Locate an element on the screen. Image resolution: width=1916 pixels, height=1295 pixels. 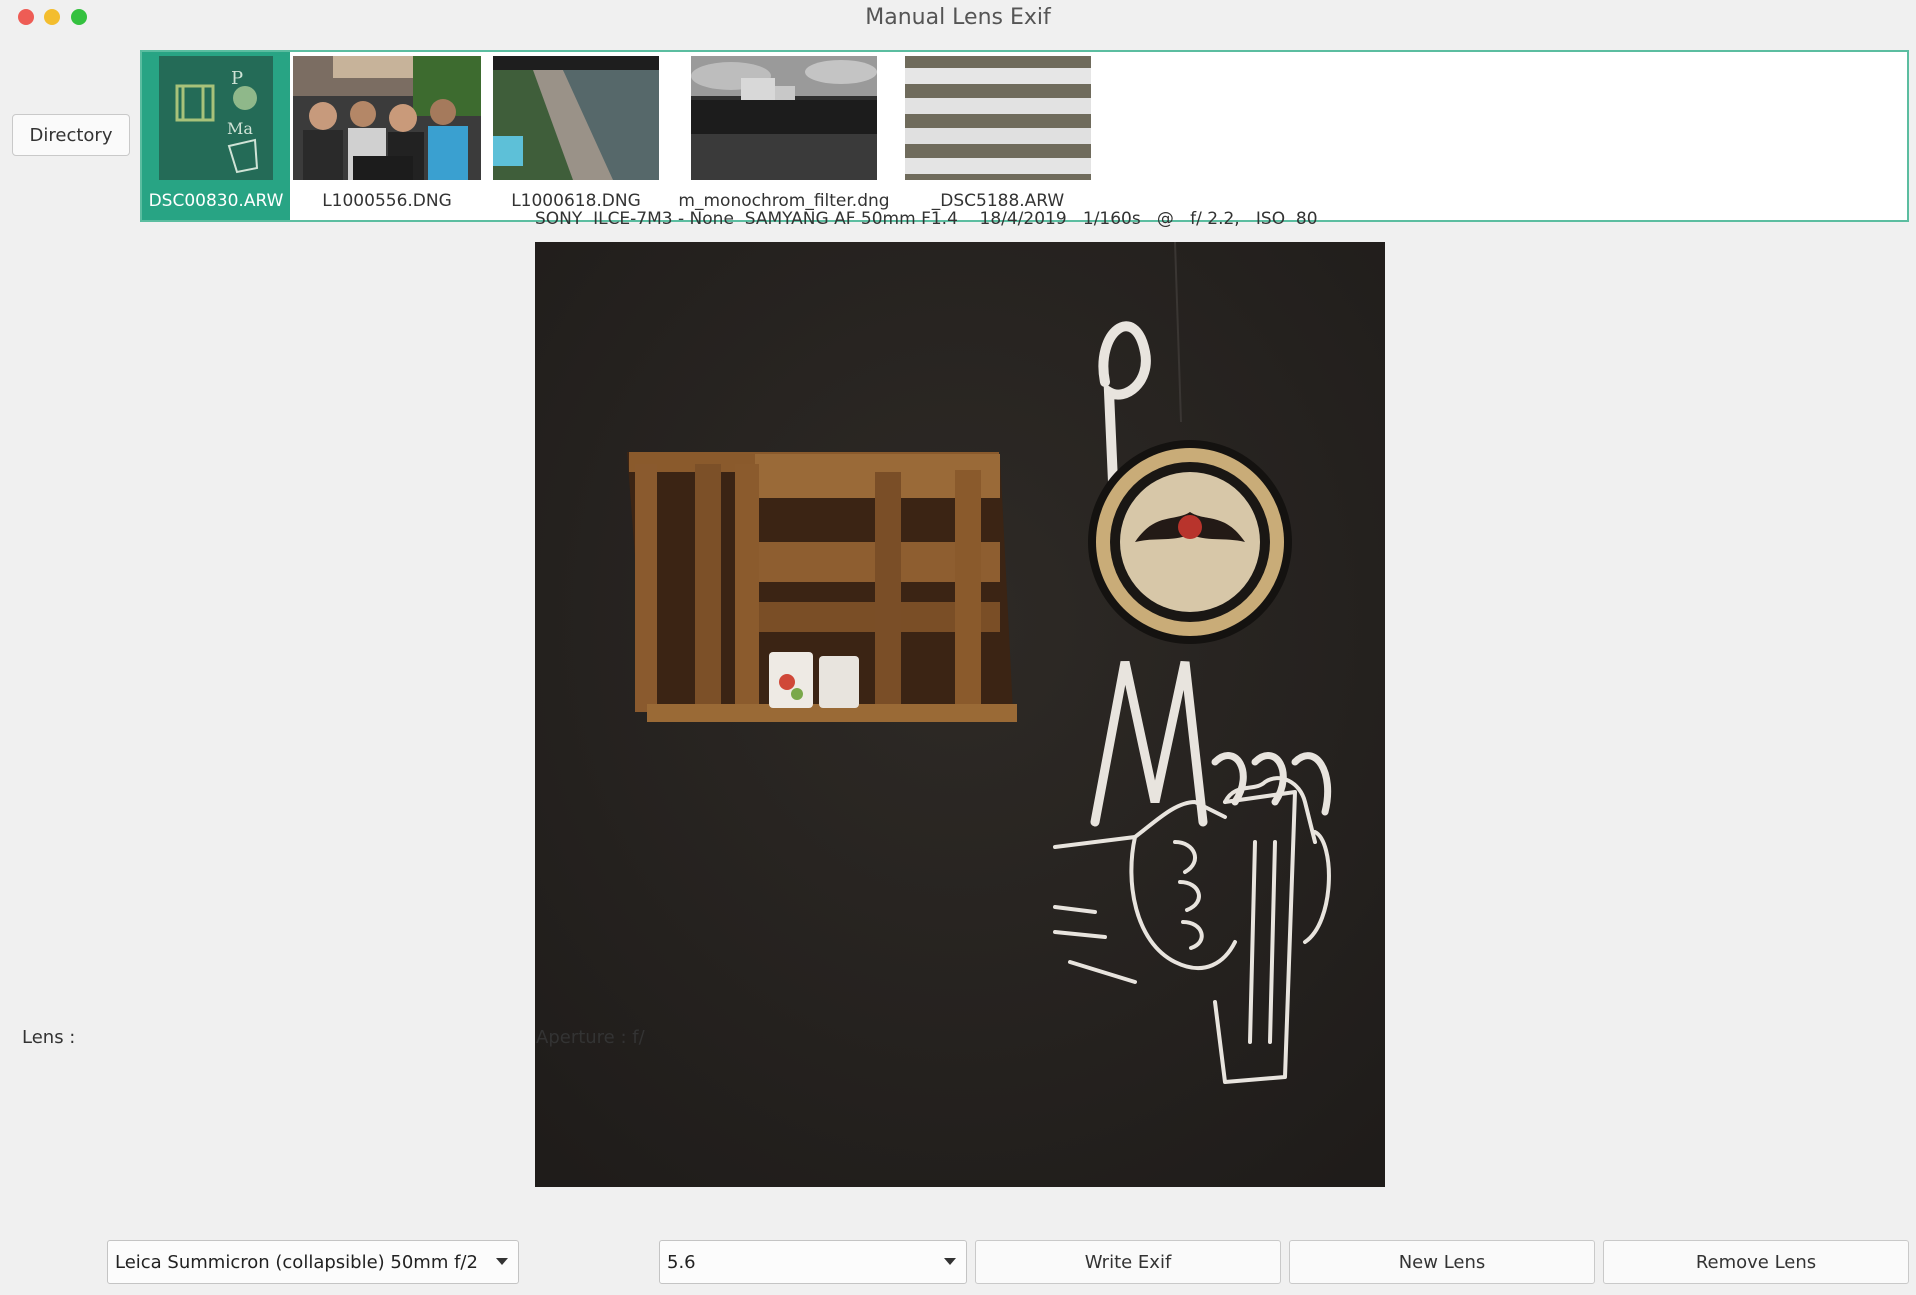
title-bar: Manual Lens Exif is located at coordinates (958, 18).